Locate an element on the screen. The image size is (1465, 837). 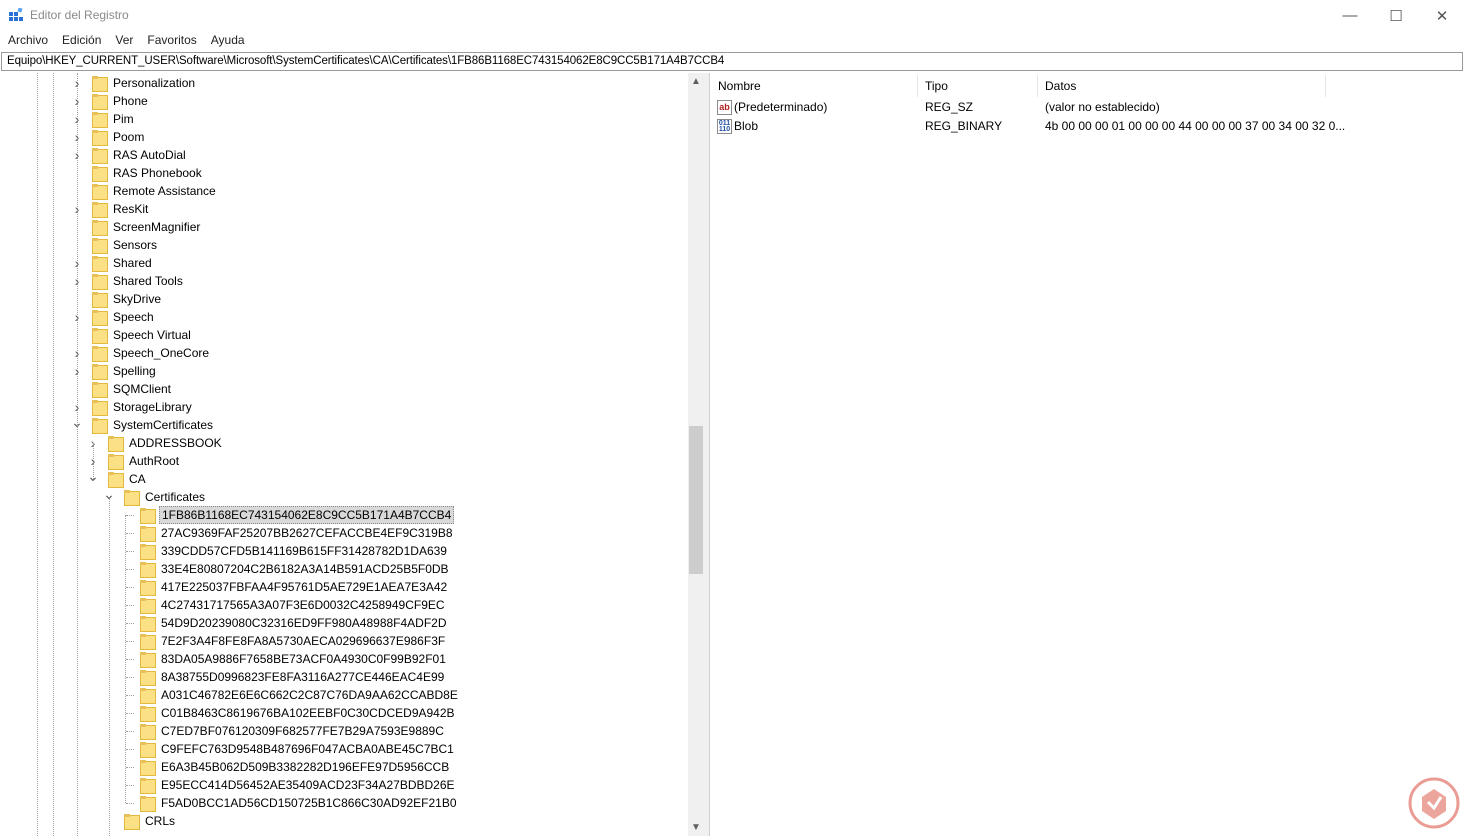
tree-item-label: 8A38755D0996823FE8FA3116A277CE446EAC4E99 is located at coordinates (303, 677).